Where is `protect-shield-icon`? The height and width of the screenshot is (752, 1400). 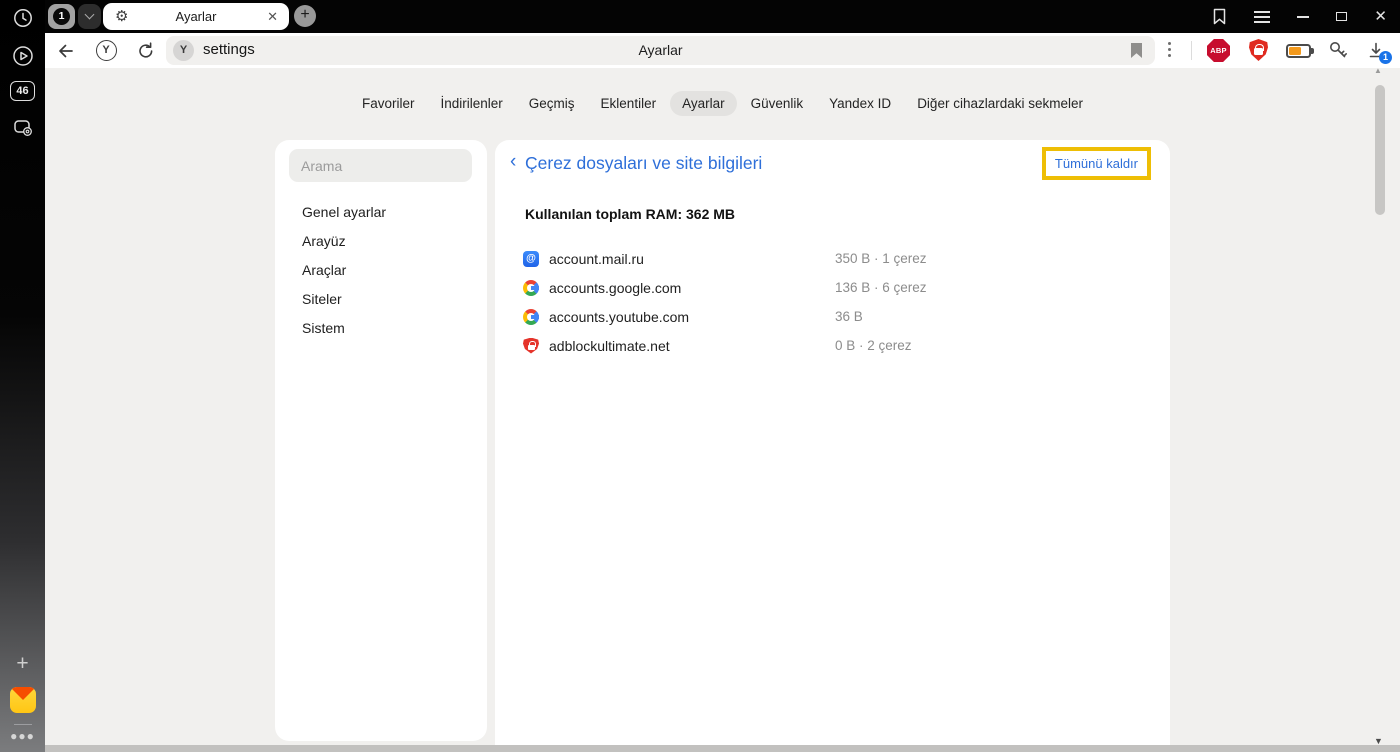
protect-shield-icon is located at coordinates (1258, 50).